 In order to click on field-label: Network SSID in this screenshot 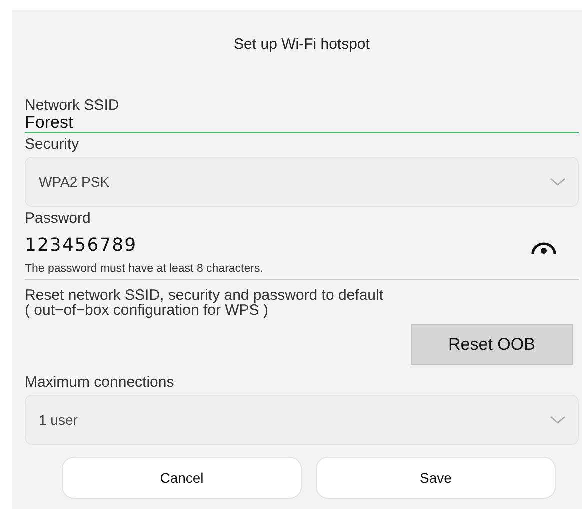, I will do `click(72, 106)`.